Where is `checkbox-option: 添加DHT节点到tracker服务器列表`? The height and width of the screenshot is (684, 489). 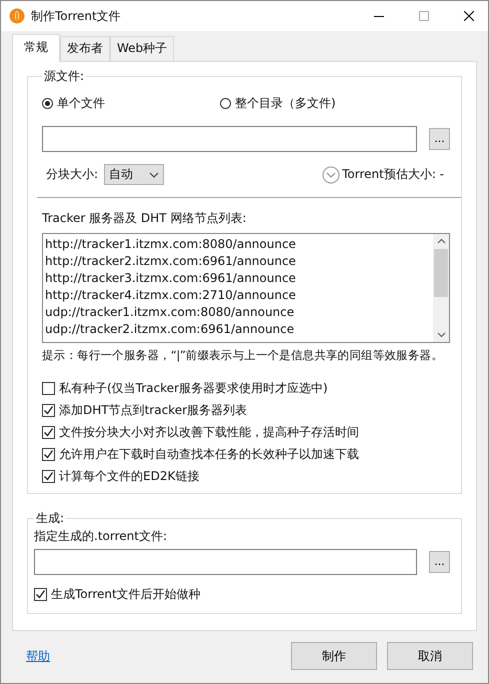 checkbox-option: 添加DHT节点到tracker服务器列表 is located at coordinates (246, 410).